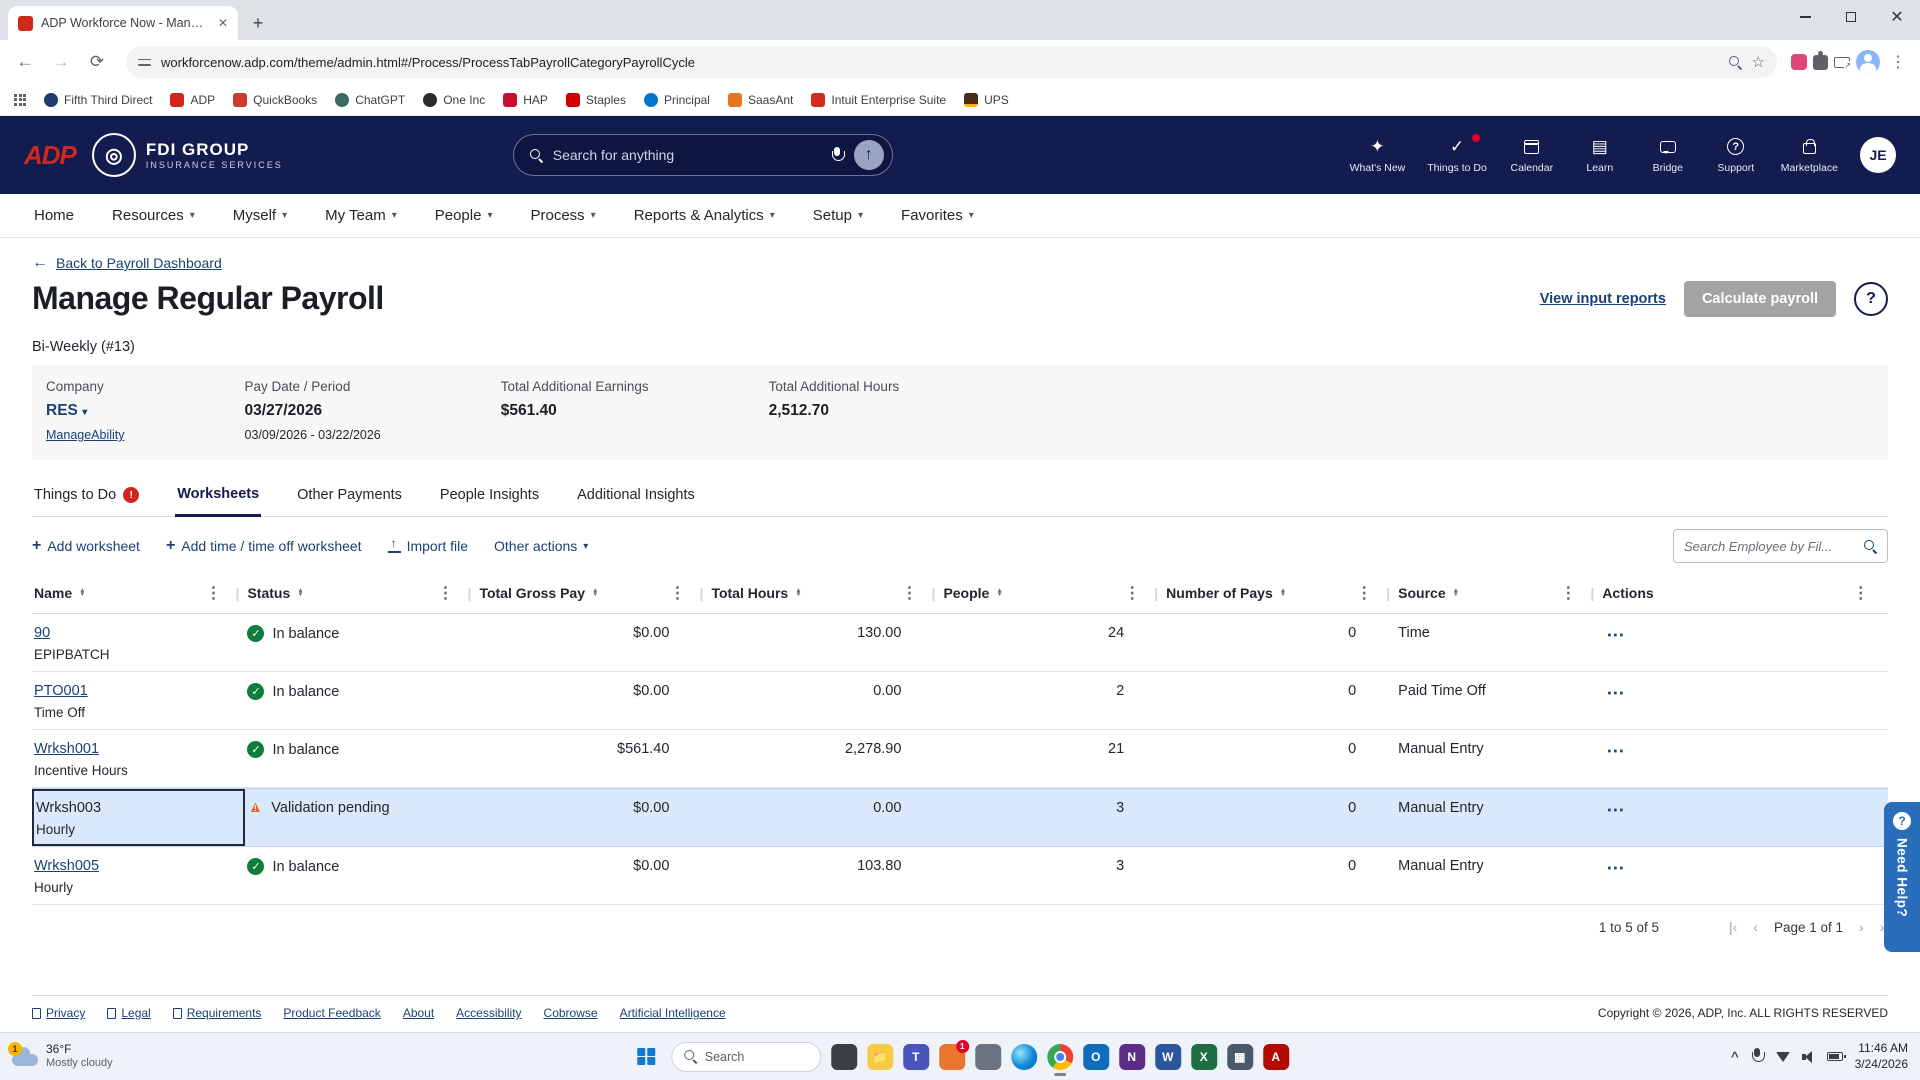 The width and height of the screenshot is (1920, 1080). Describe the element at coordinates (58, 1013) in the screenshot. I see `footer-link-privacy: Privacy` at that location.